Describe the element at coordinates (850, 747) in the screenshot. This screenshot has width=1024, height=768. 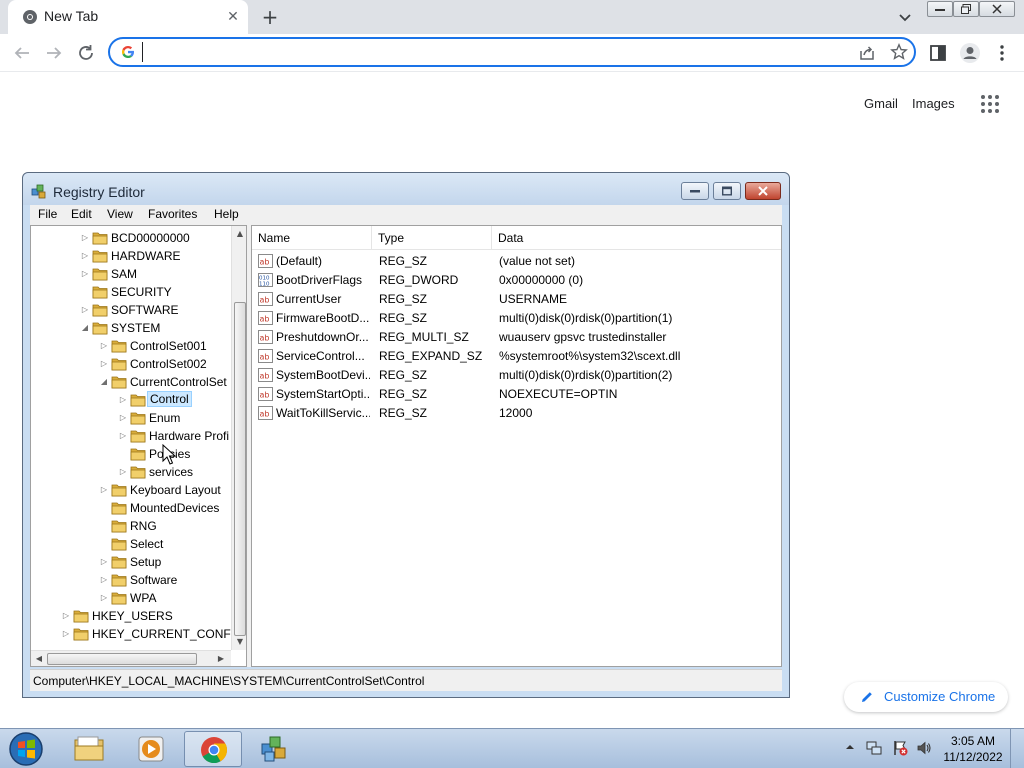
I see `show-hidden-icons-icon` at that location.